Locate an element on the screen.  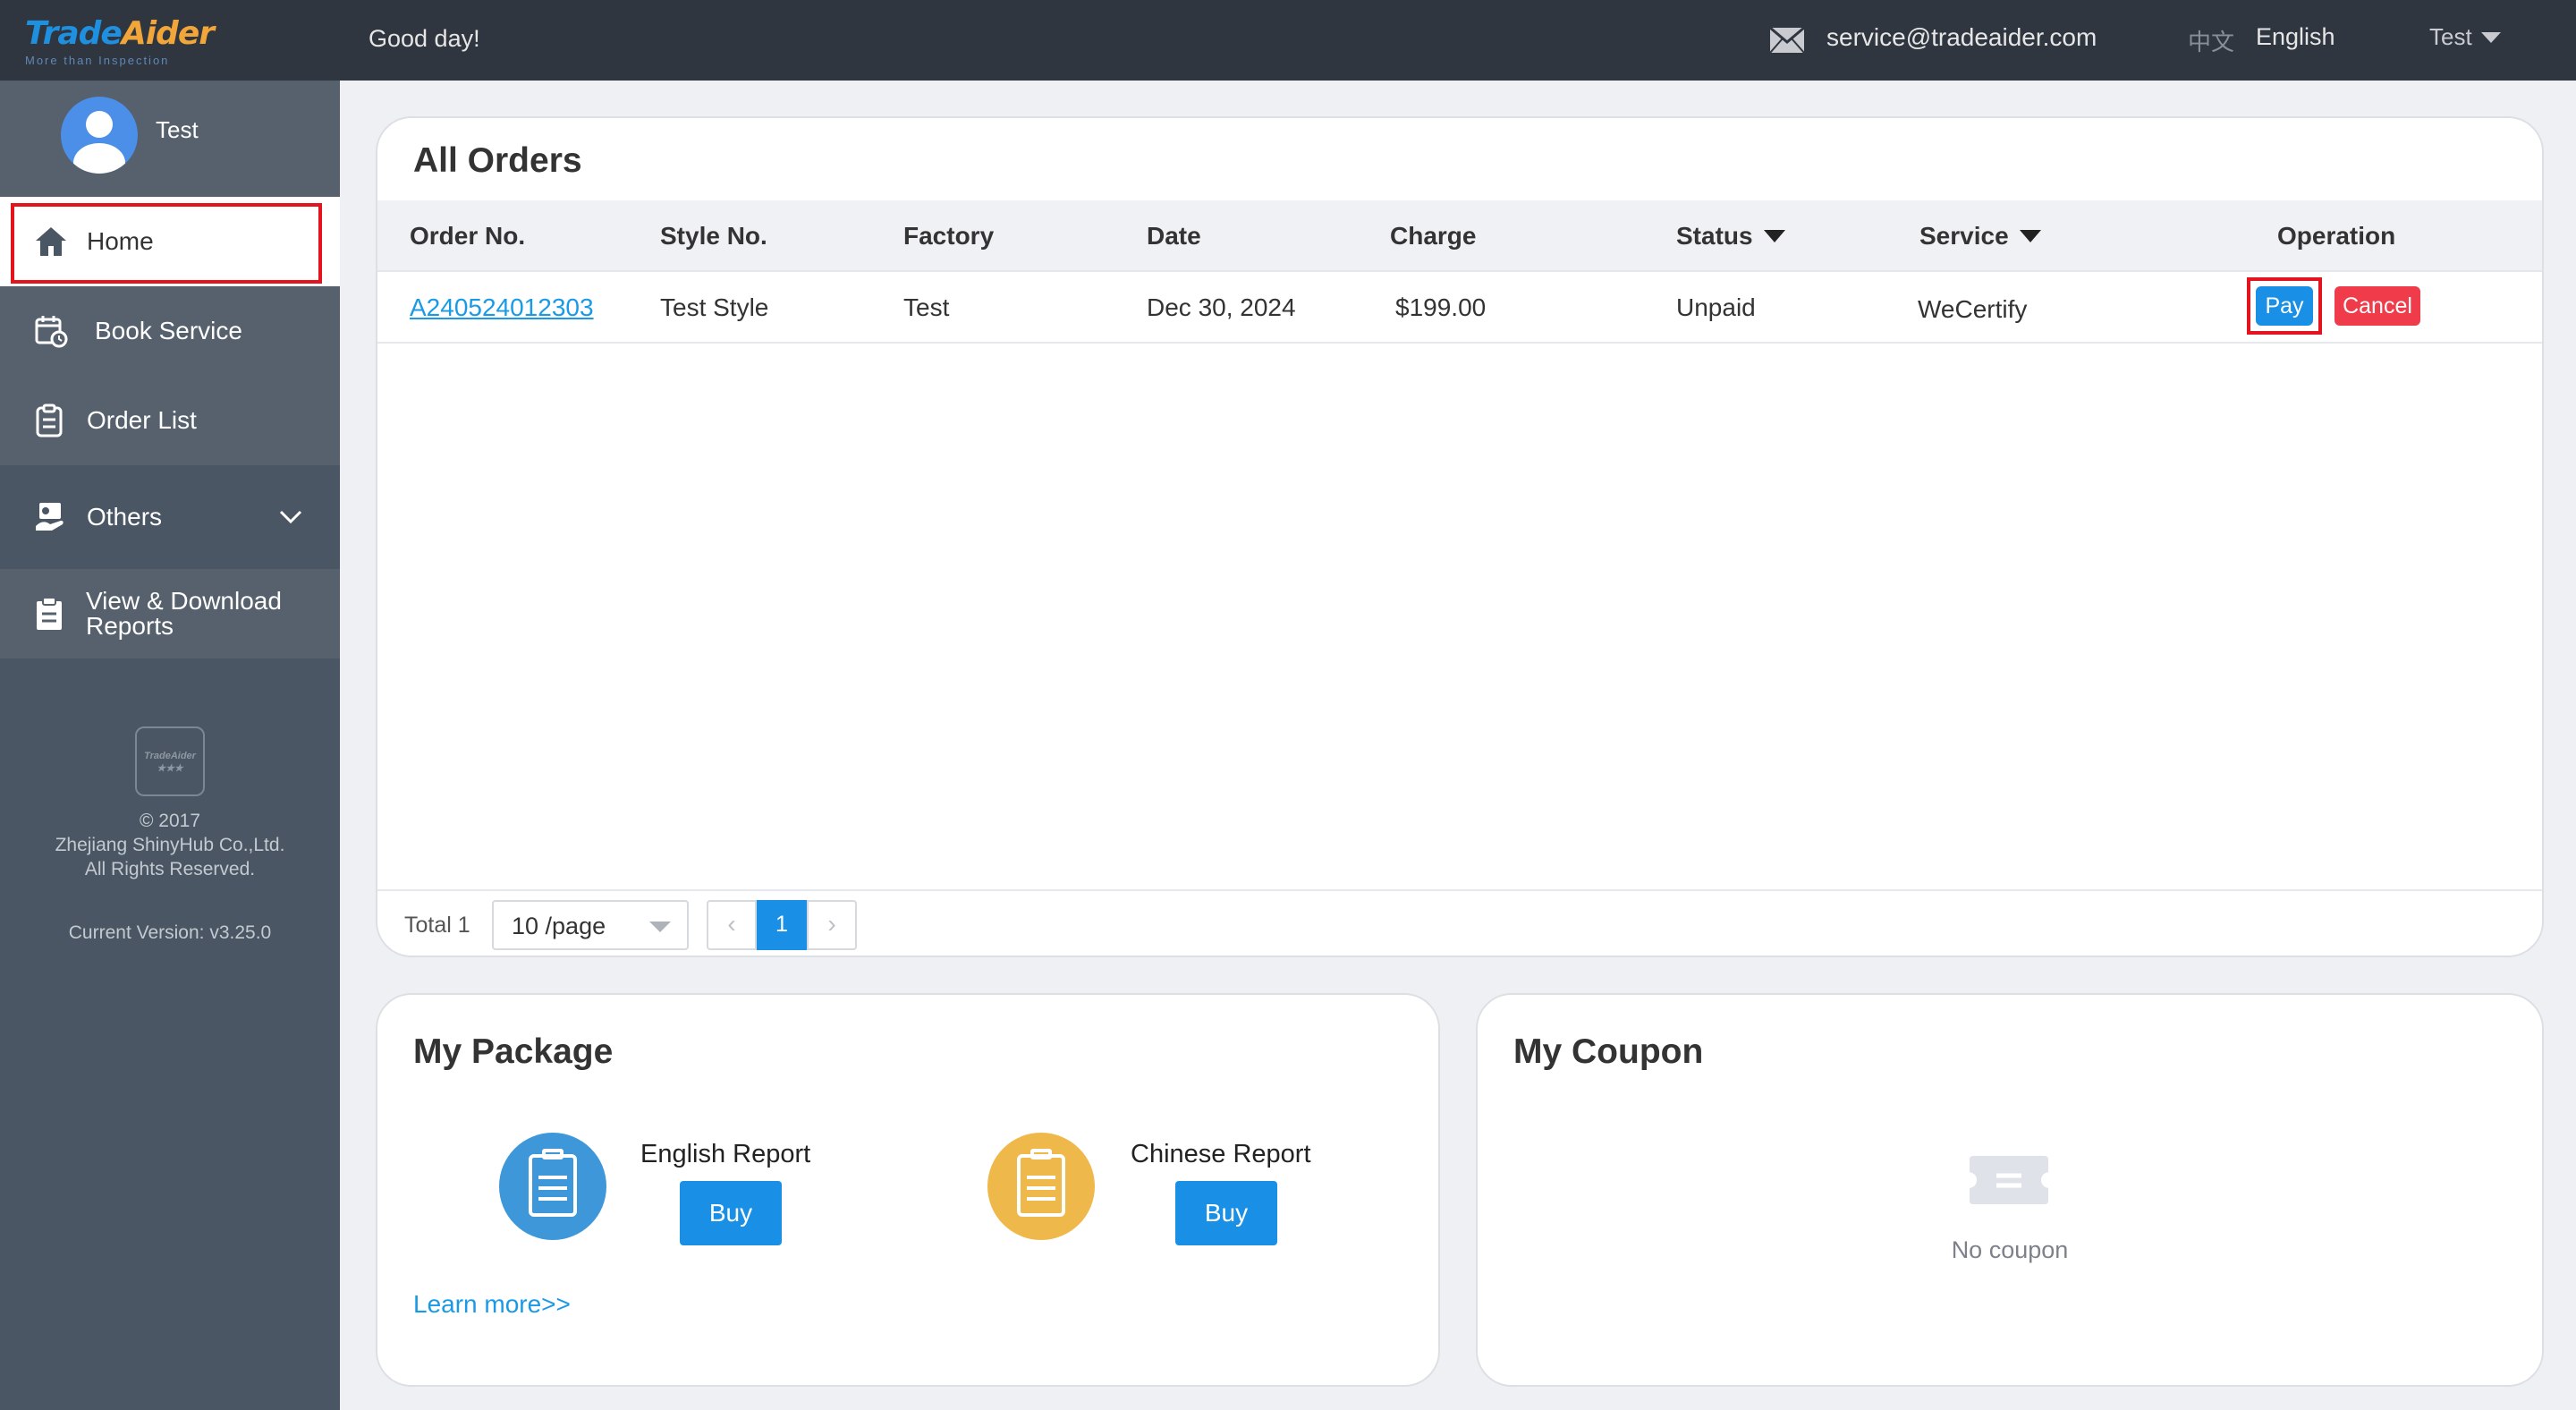
chinese-report-icon is located at coordinates (1041, 1186).